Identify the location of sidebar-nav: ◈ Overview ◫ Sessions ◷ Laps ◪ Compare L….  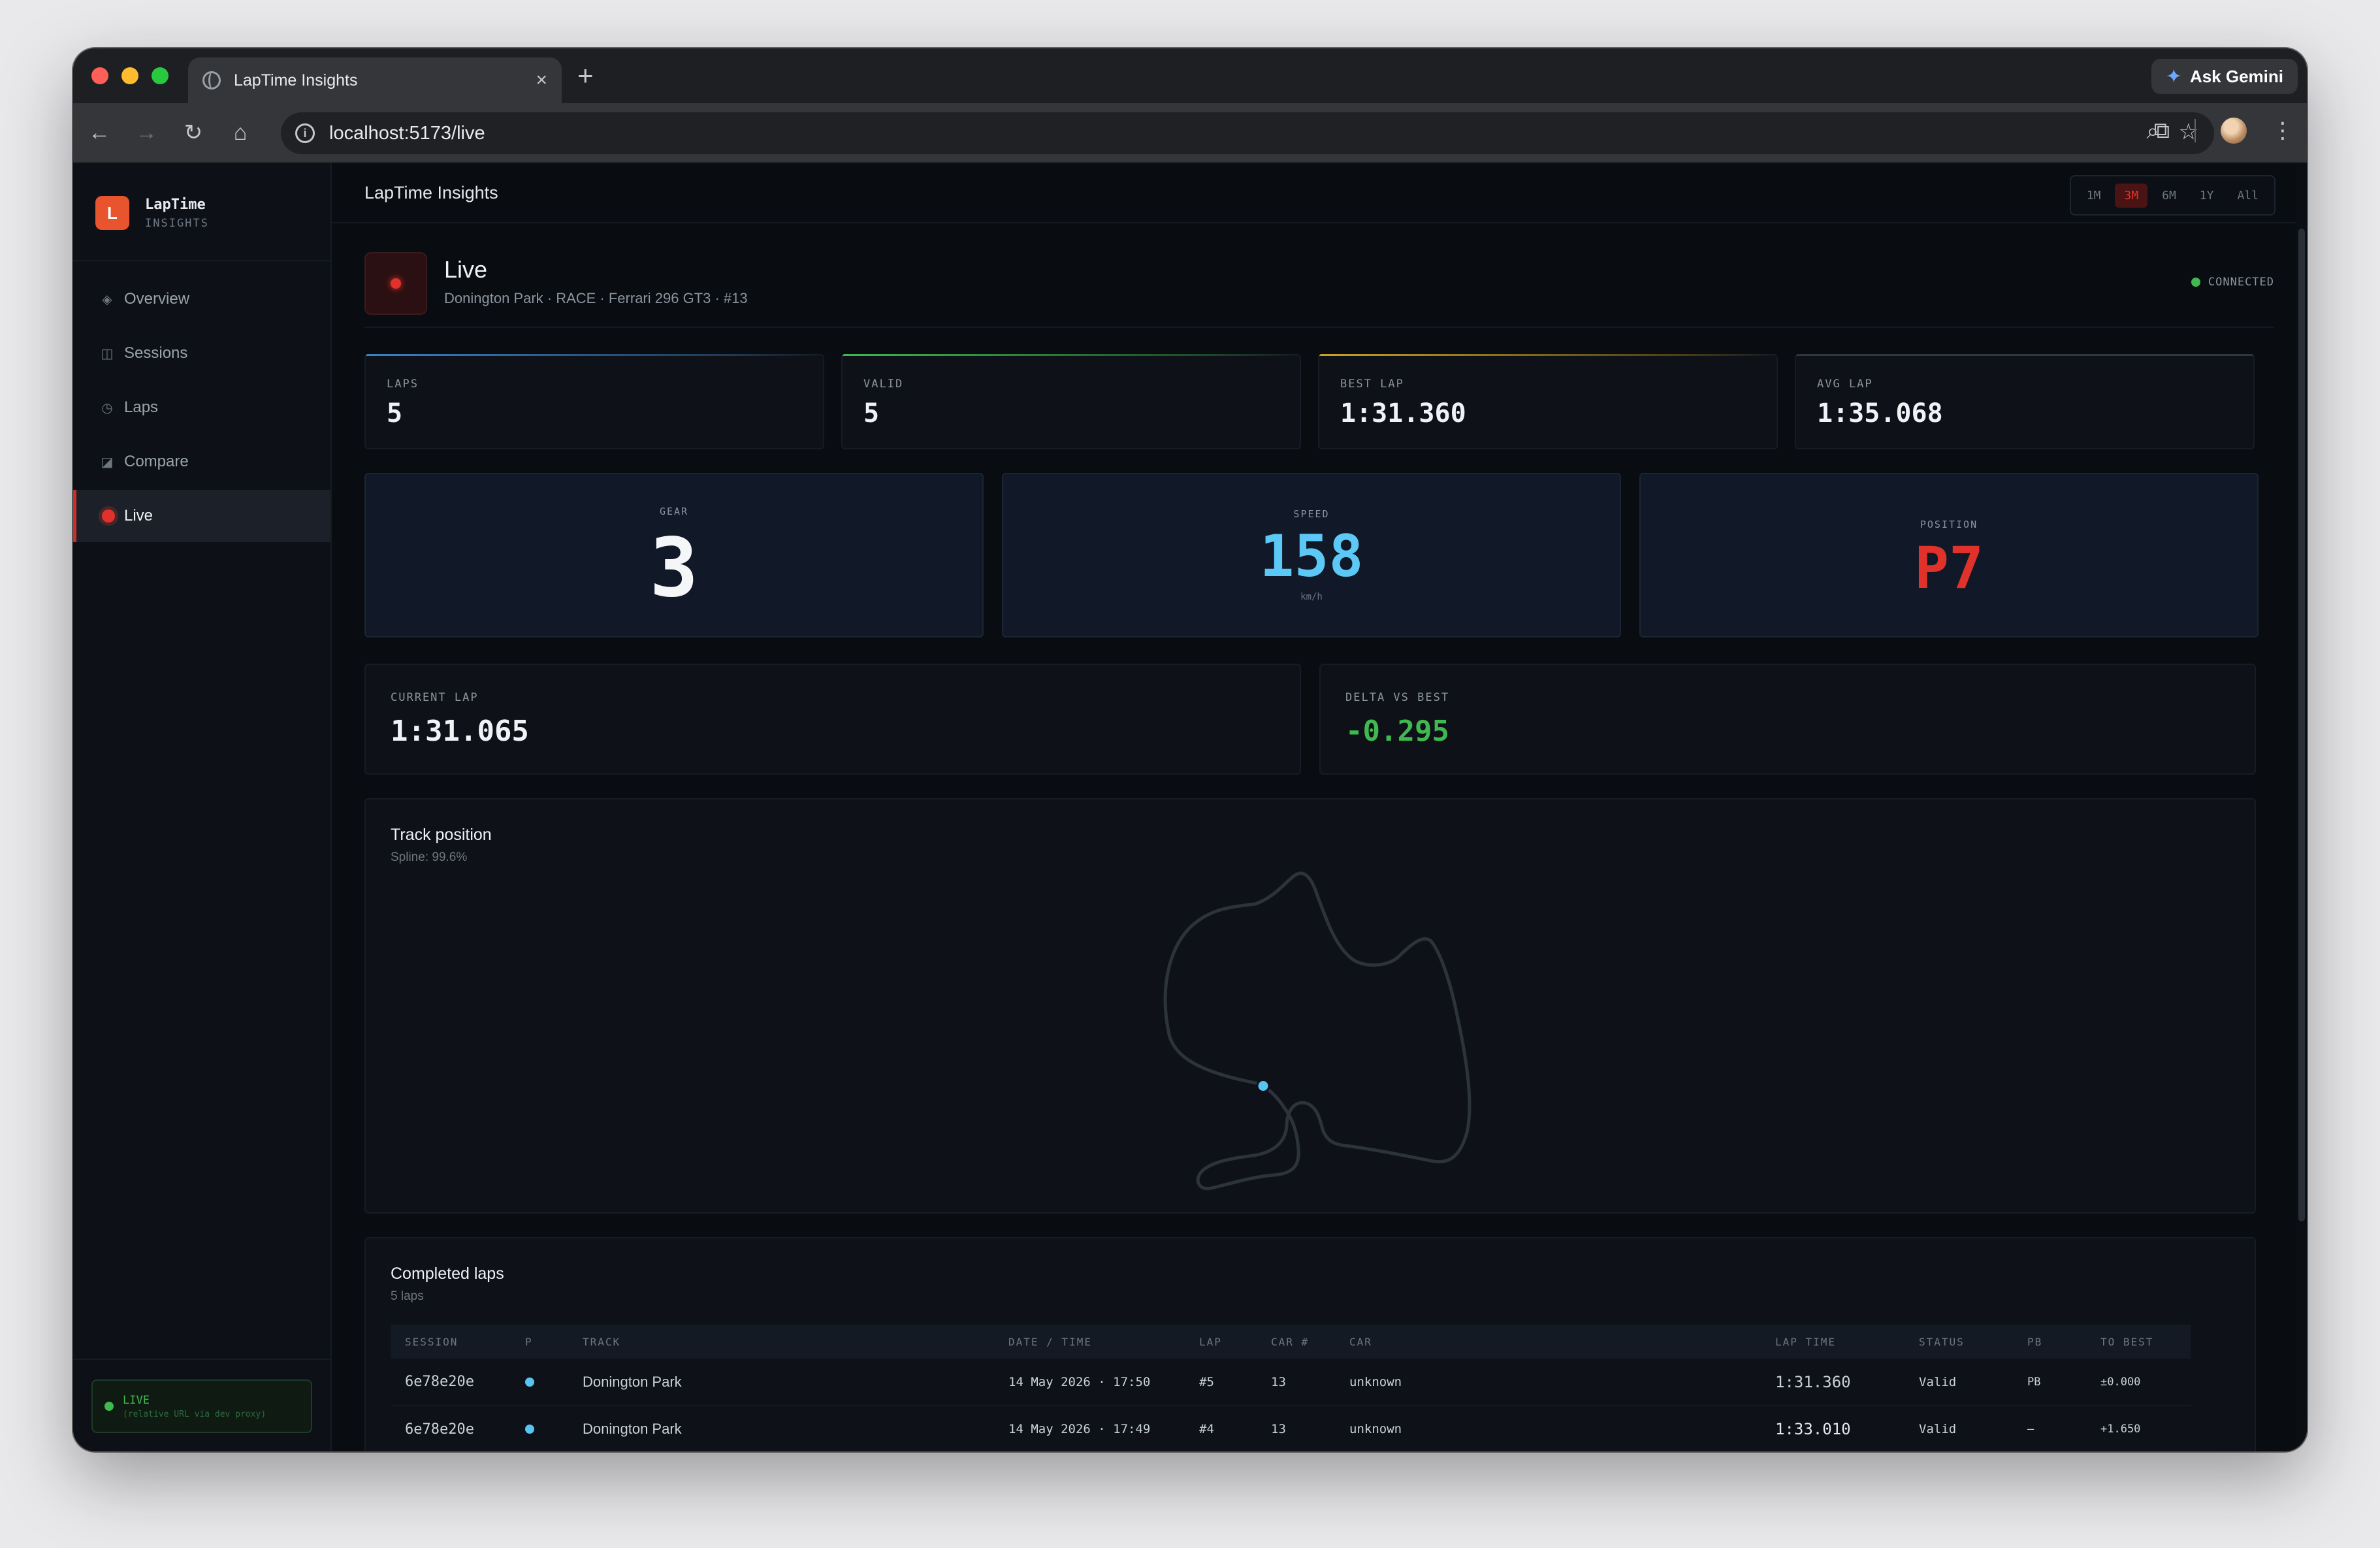
(201, 402).